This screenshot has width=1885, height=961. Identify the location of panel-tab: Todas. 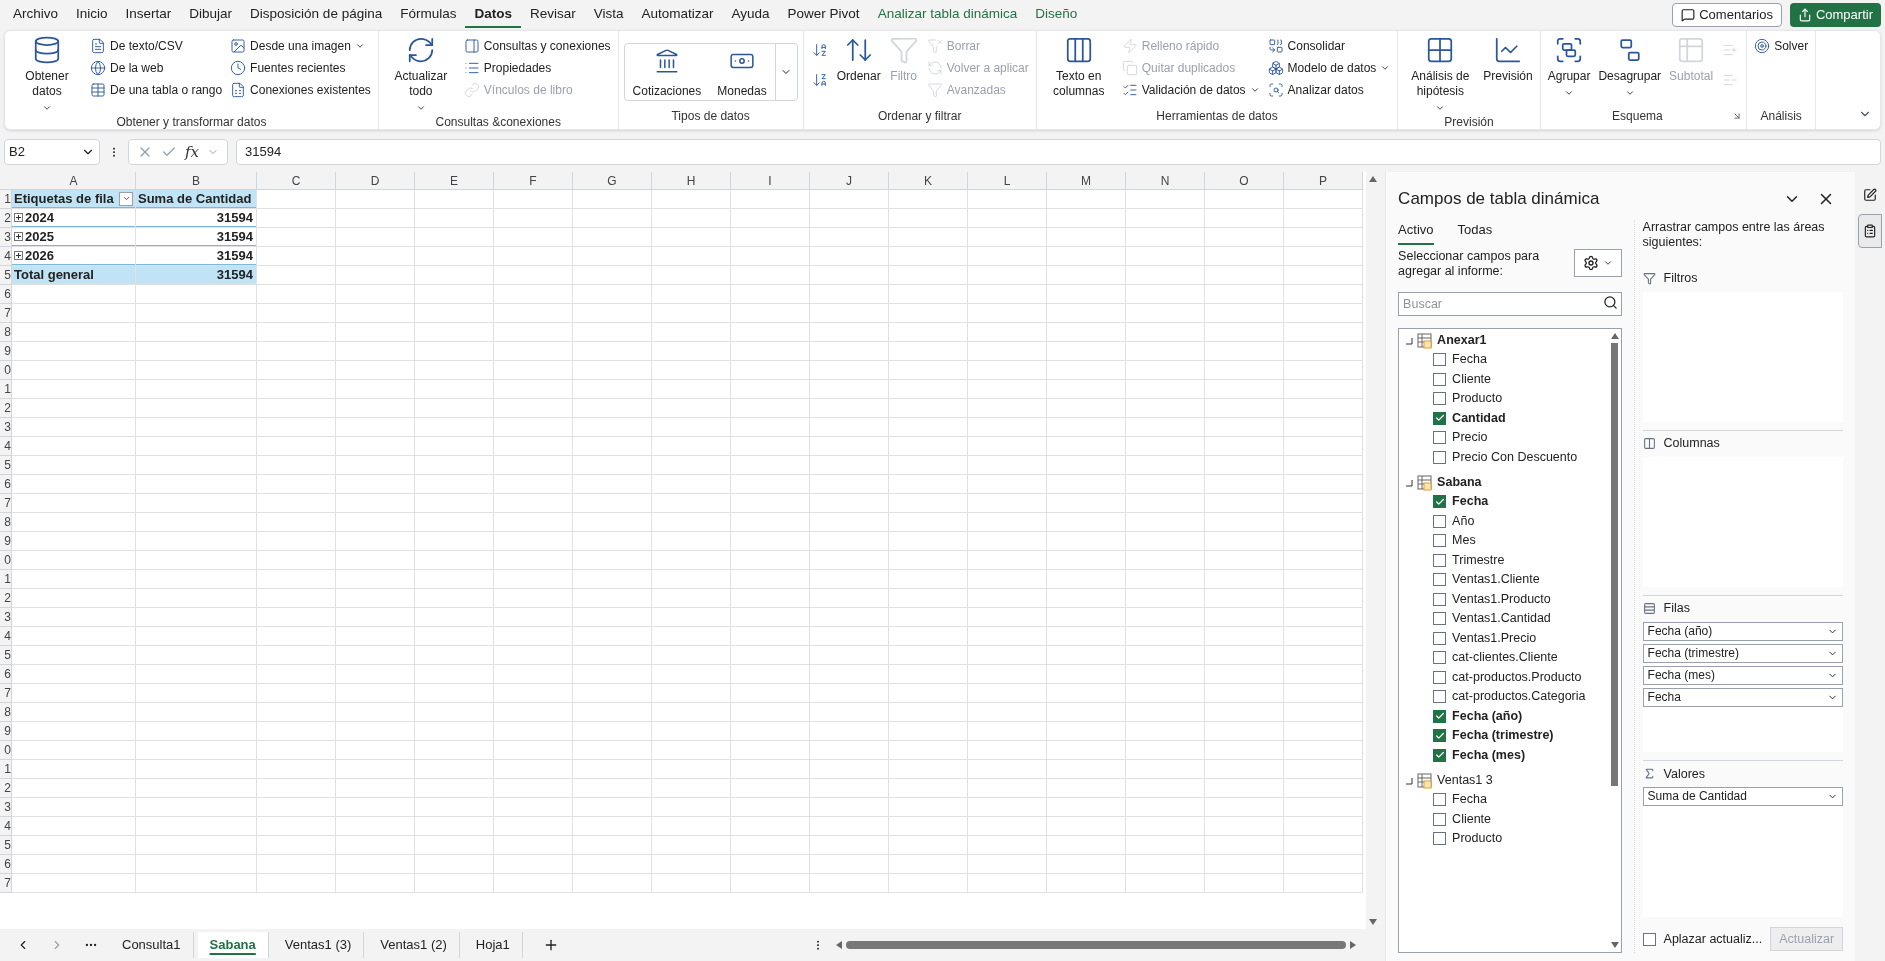
(1475, 232).